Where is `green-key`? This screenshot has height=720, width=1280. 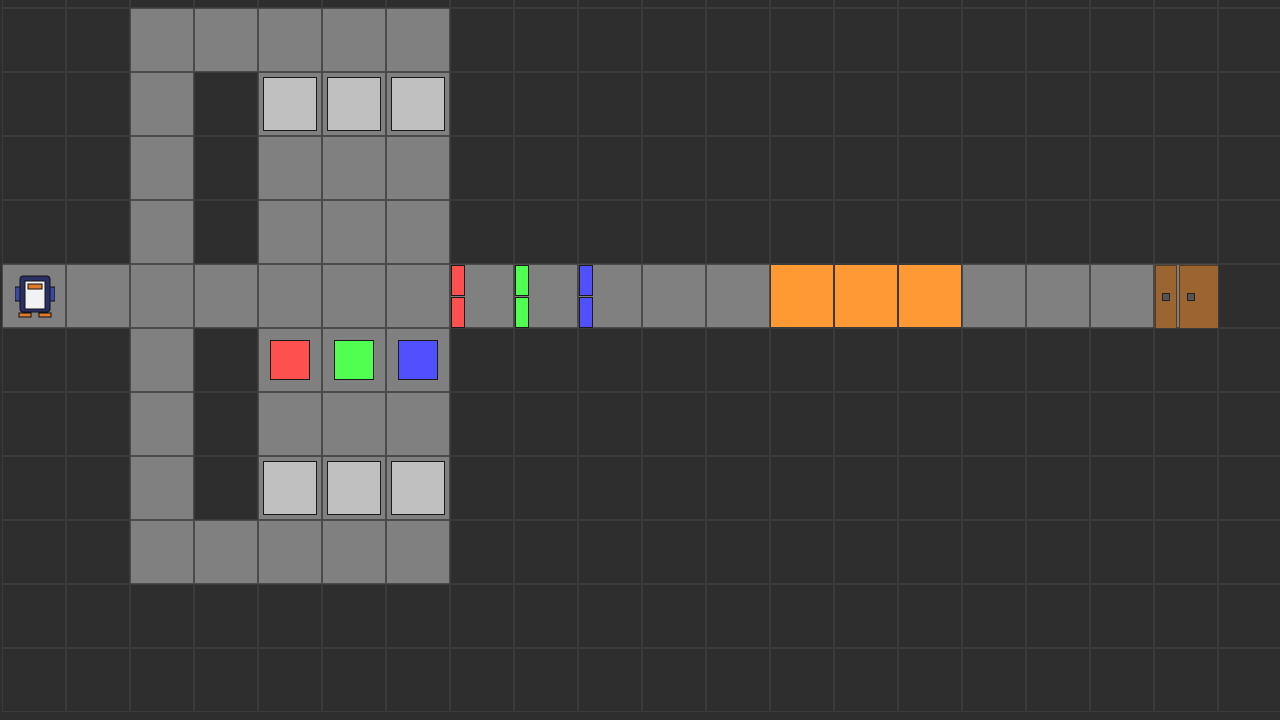 green-key is located at coordinates (354, 360).